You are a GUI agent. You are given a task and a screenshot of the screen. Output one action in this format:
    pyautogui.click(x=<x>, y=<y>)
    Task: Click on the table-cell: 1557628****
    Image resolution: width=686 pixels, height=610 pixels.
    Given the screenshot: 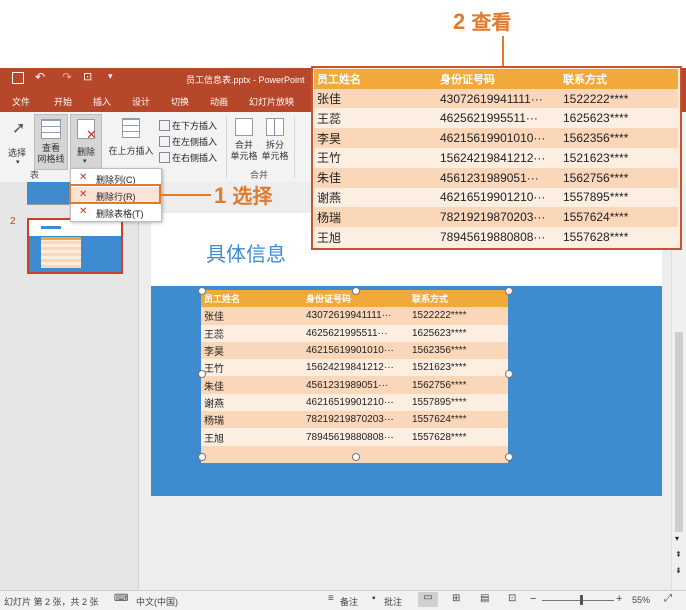 What is the action you would take?
    pyautogui.click(x=458, y=437)
    